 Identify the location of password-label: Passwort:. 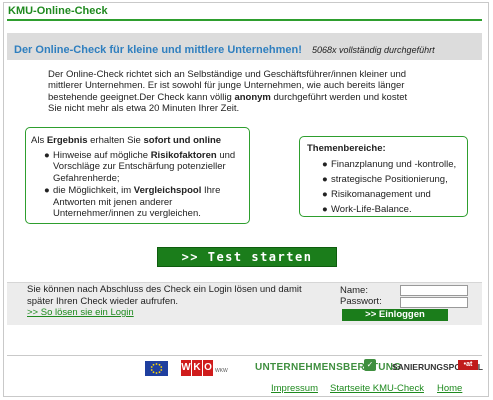
(361, 301).